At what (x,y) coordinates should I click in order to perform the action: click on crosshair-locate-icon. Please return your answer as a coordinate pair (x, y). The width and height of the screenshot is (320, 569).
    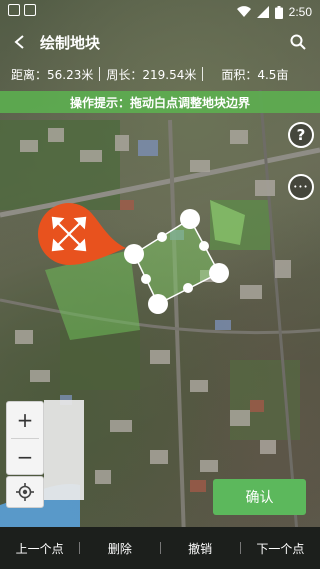
    Looking at the image, I should click on (25, 492).